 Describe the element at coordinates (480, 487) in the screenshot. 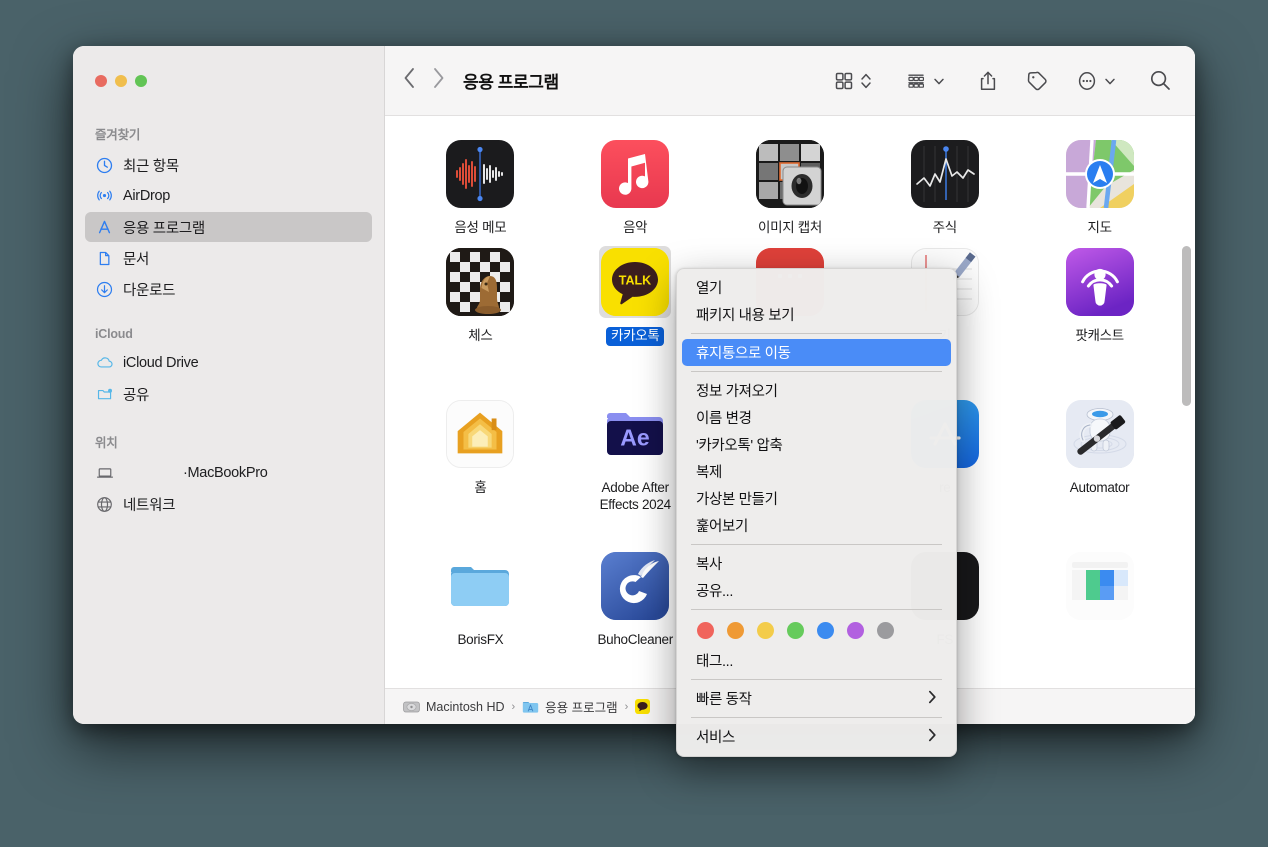

I see `file-label: 홈` at that location.